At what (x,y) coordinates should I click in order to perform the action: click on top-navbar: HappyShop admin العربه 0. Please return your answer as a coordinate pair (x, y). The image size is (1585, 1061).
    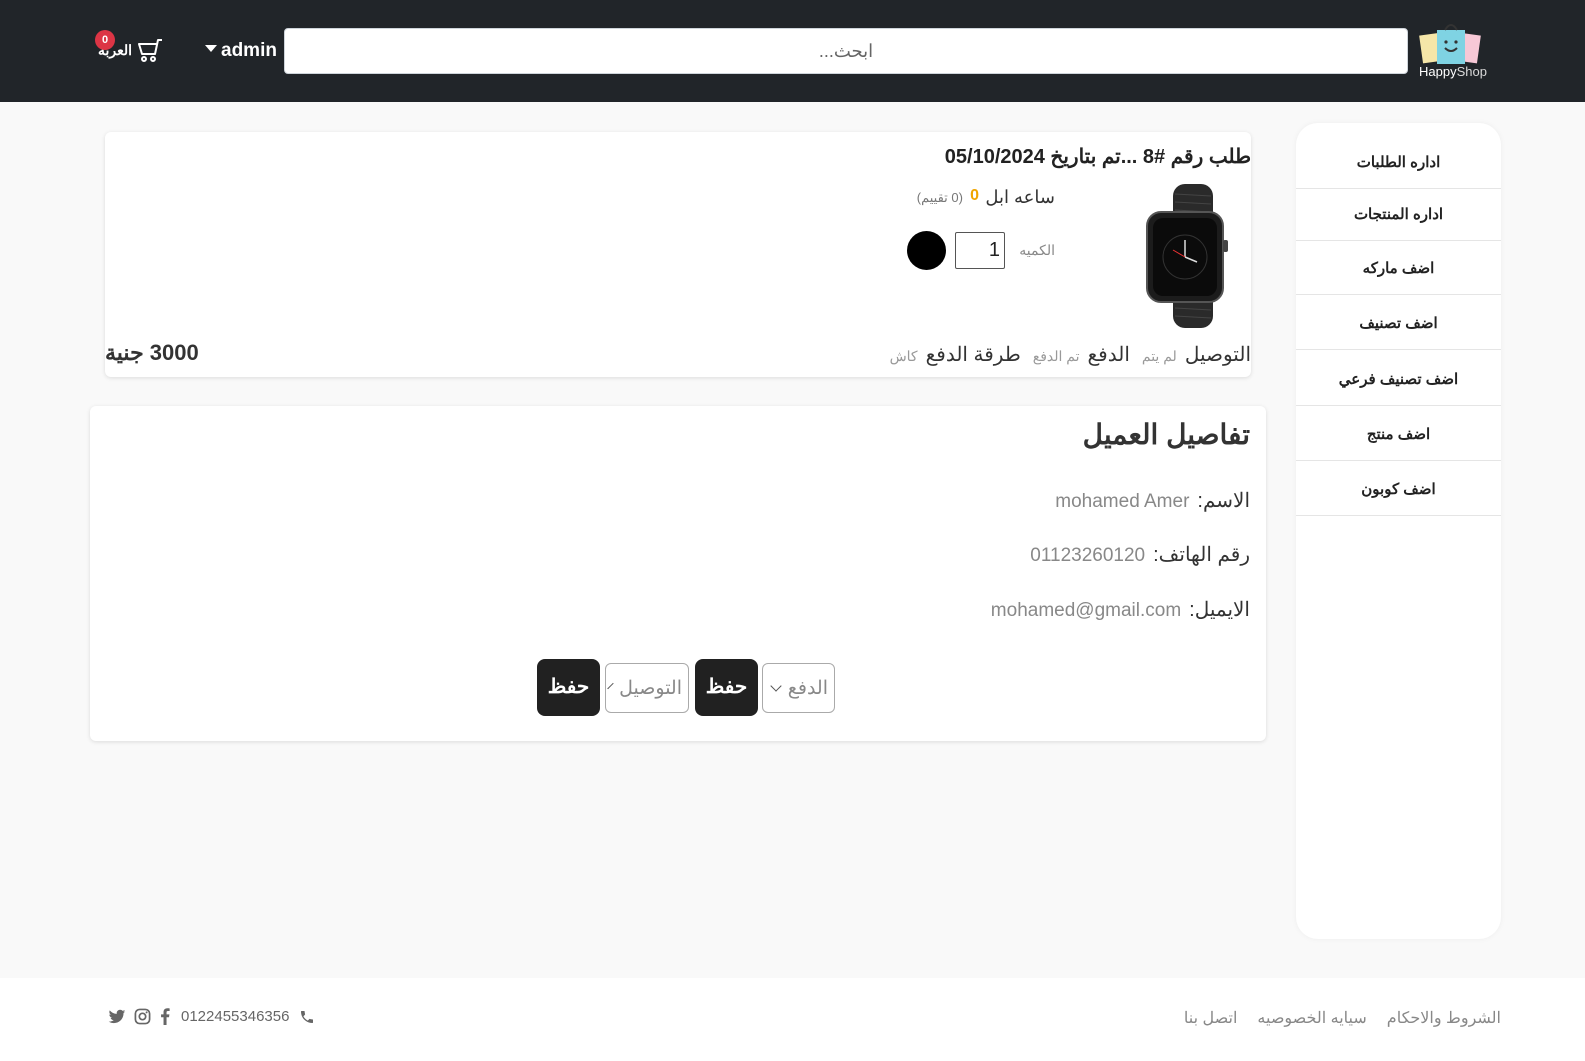
    Looking at the image, I should click on (792, 51).